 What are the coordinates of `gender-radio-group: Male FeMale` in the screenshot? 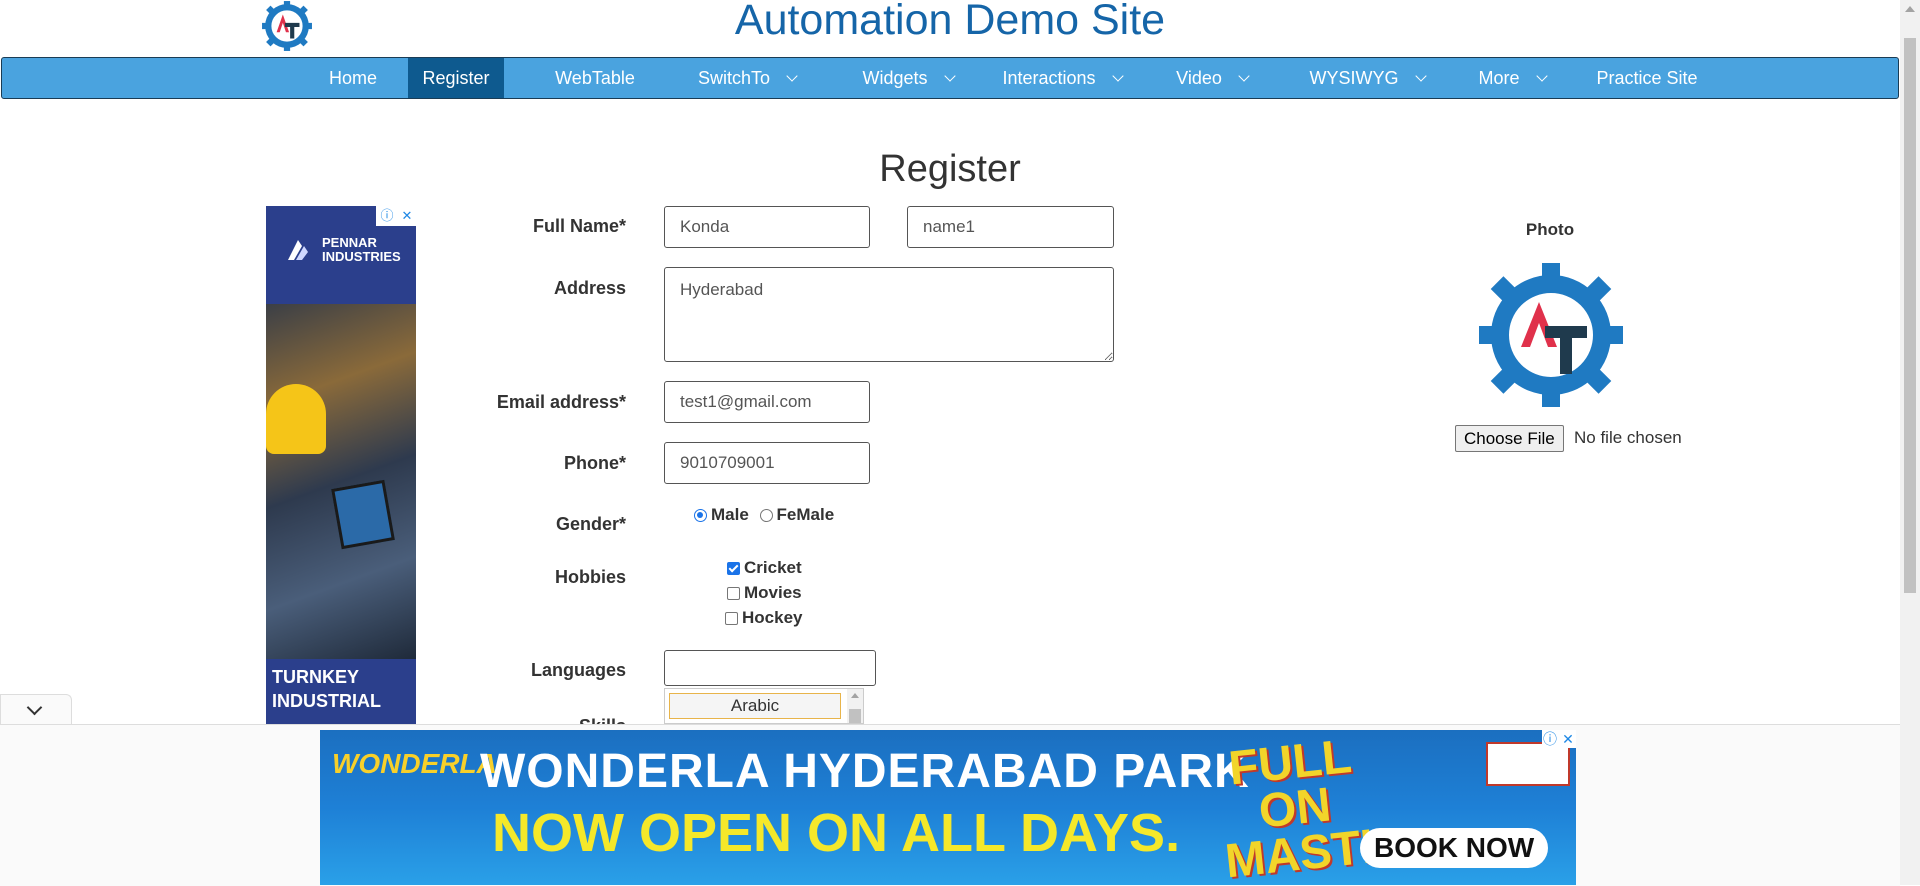 It's located at (764, 515).